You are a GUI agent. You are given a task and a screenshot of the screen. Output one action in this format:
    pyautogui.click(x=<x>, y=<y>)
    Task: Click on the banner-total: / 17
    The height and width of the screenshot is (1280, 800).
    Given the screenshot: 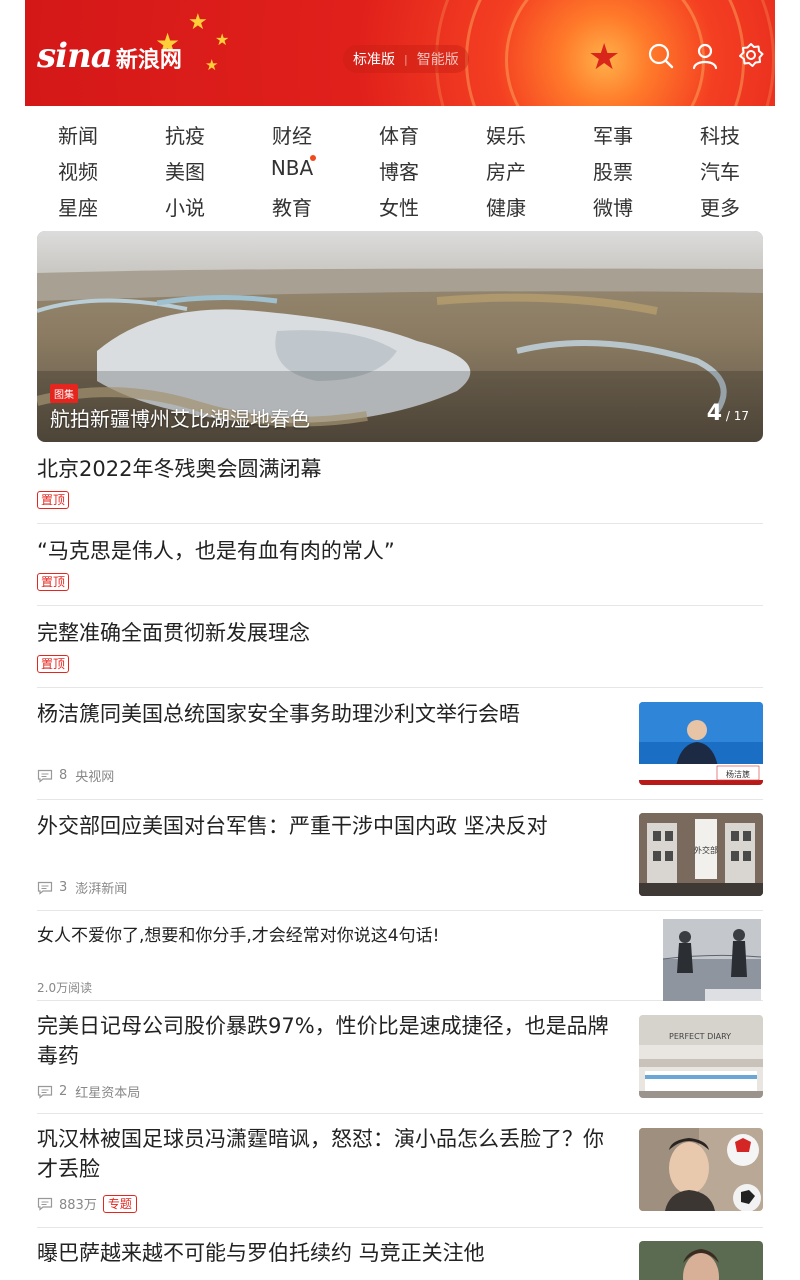 What is the action you would take?
    pyautogui.click(x=737, y=416)
    